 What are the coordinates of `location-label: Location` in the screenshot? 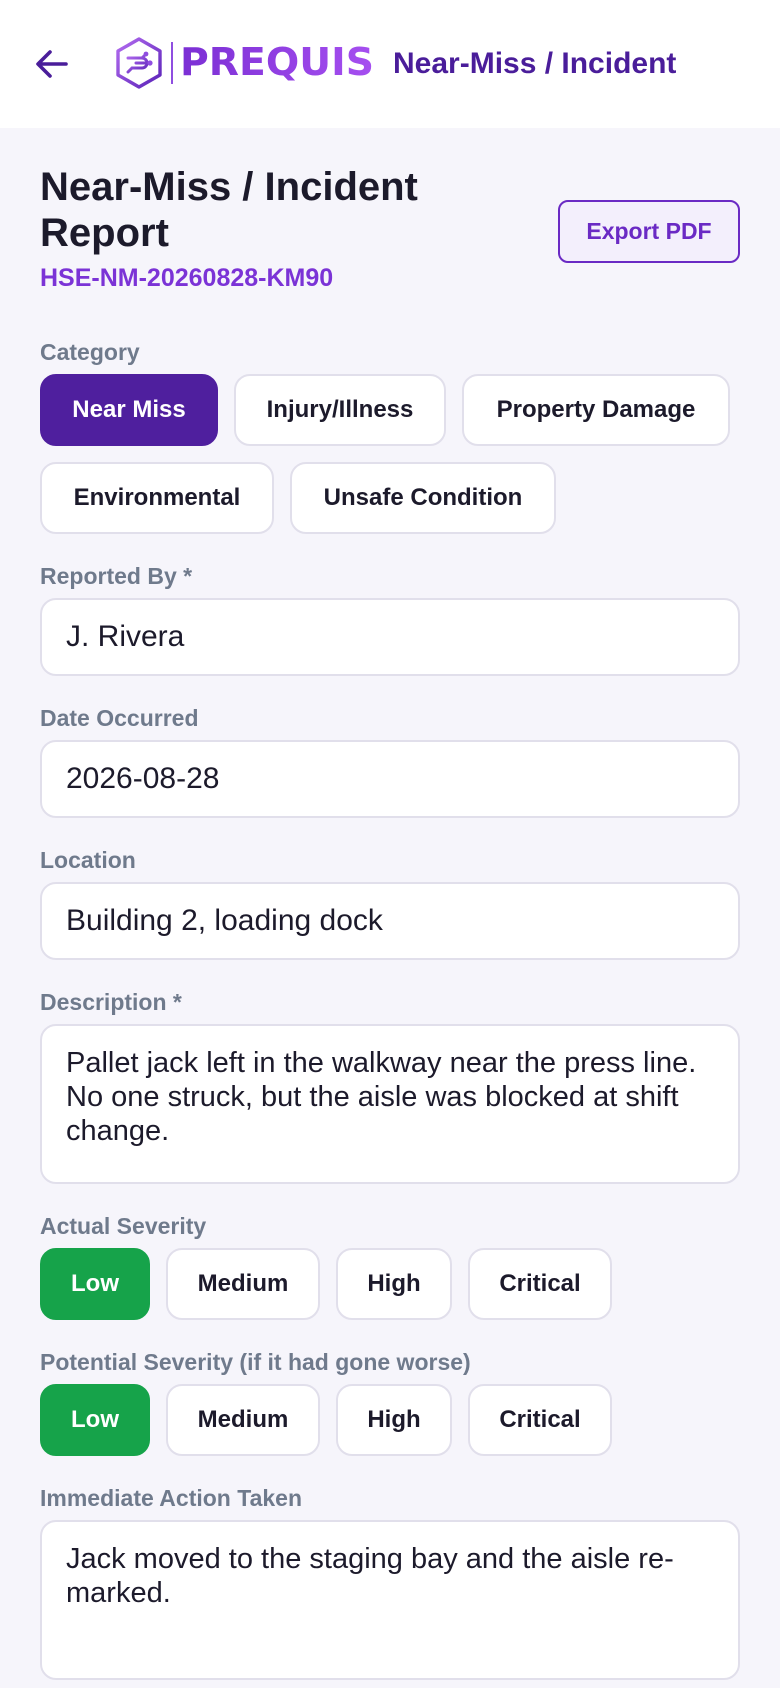 It's located at (88, 860).